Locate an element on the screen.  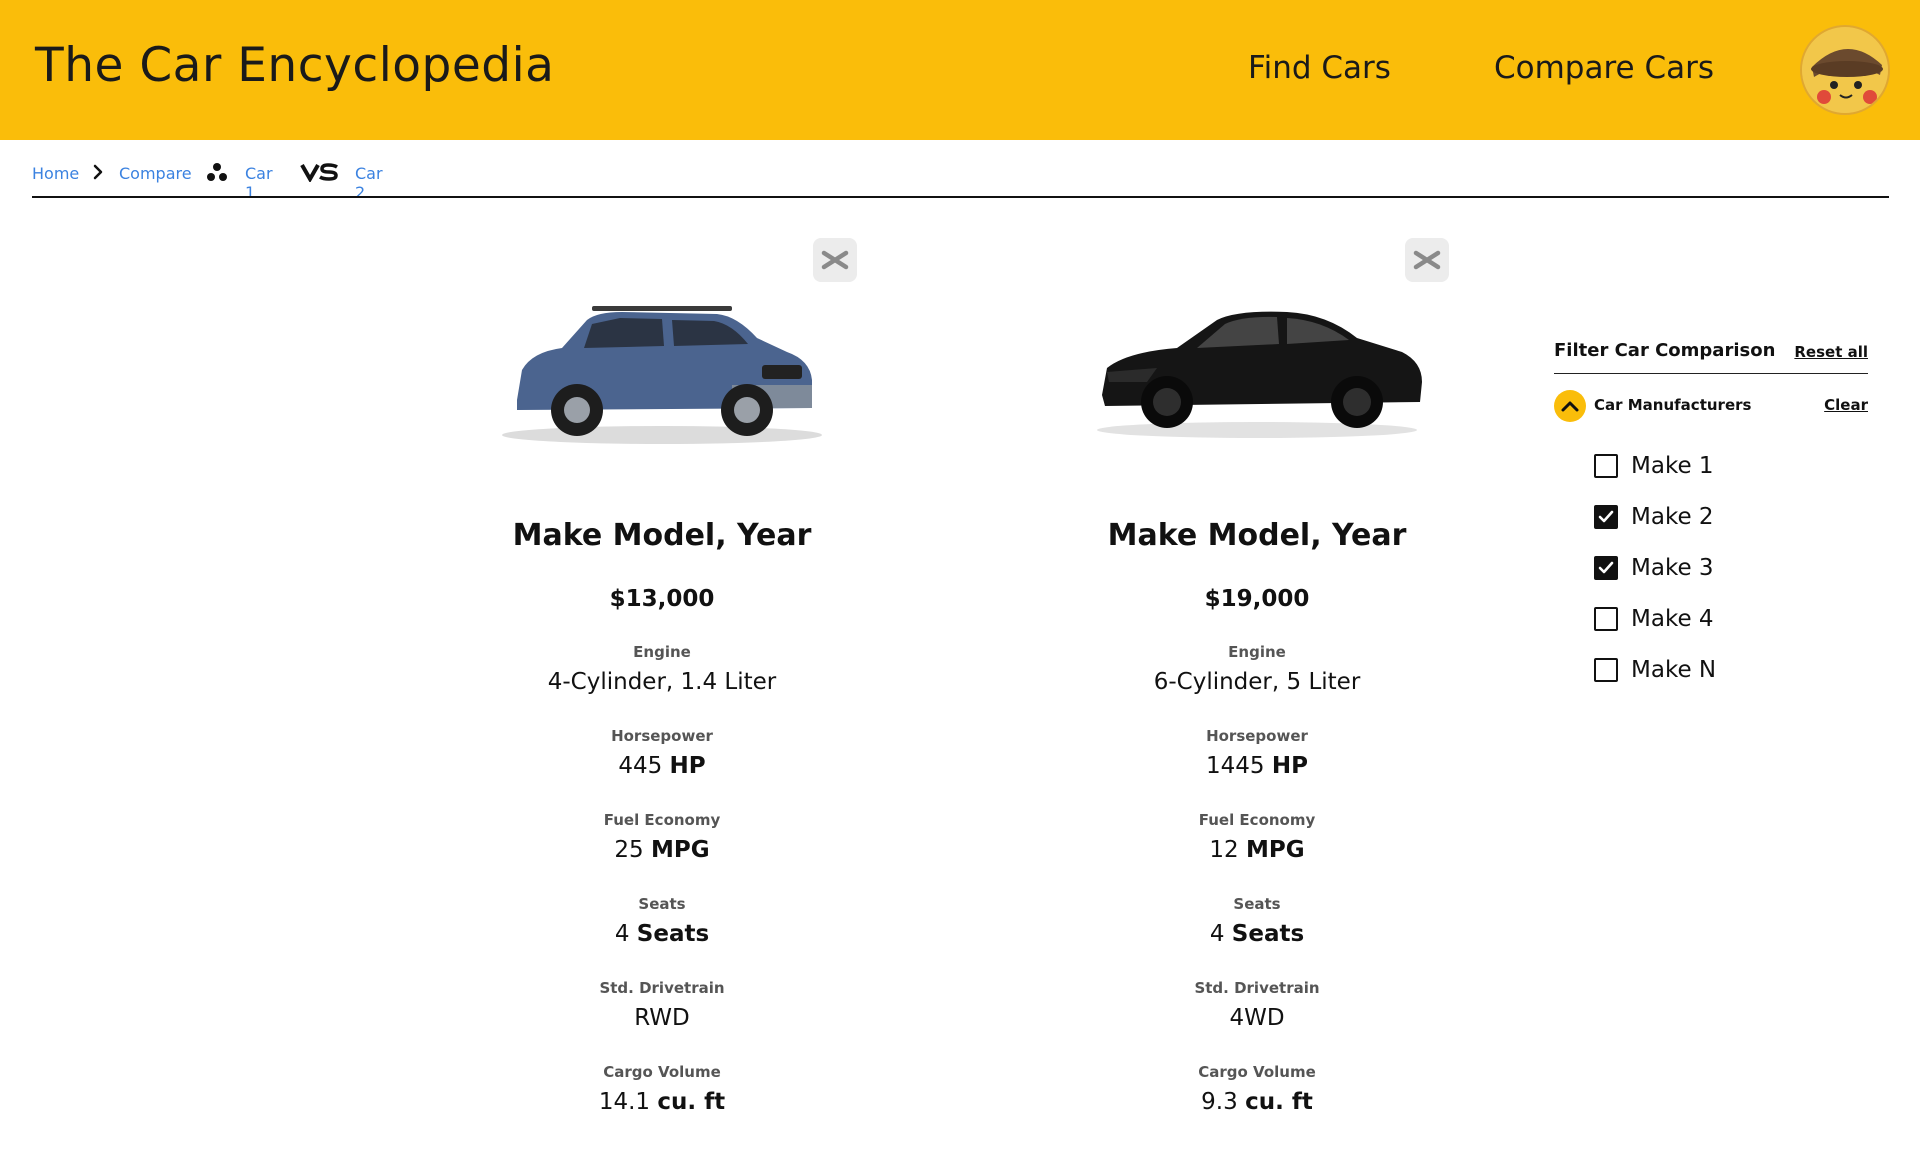
spec-value: 445 HP is located at coordinates (662, 766).